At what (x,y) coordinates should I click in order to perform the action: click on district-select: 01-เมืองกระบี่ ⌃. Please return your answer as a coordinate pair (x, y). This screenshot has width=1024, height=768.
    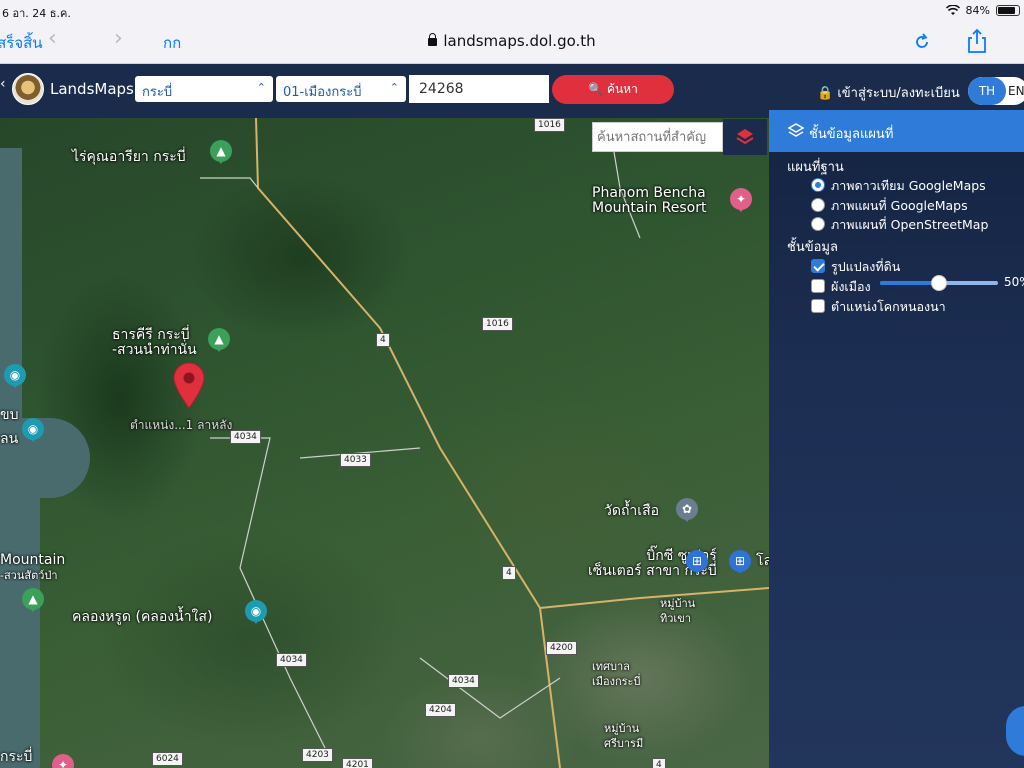
    Looking at the image, I should click on (341, 89).